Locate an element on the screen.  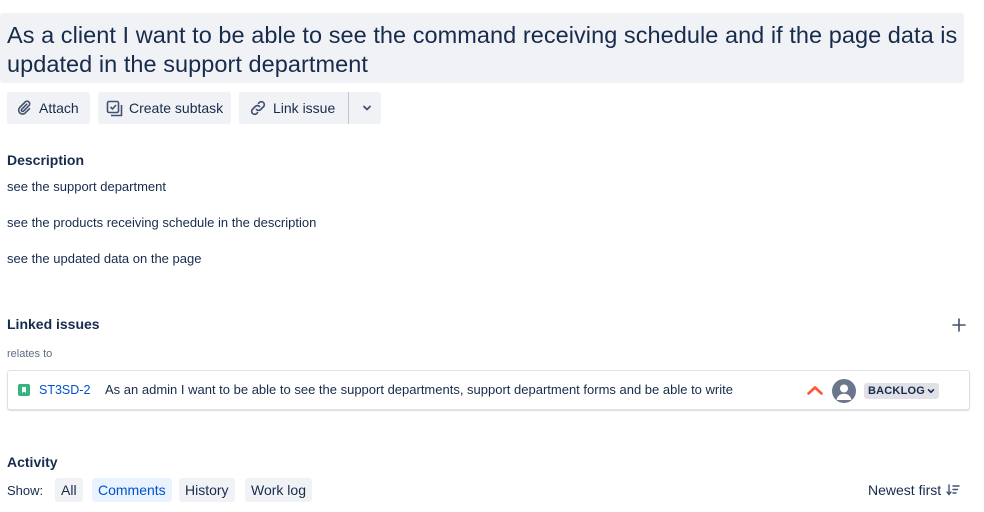
sort-descending-icon is located at coordinates (953, 490).